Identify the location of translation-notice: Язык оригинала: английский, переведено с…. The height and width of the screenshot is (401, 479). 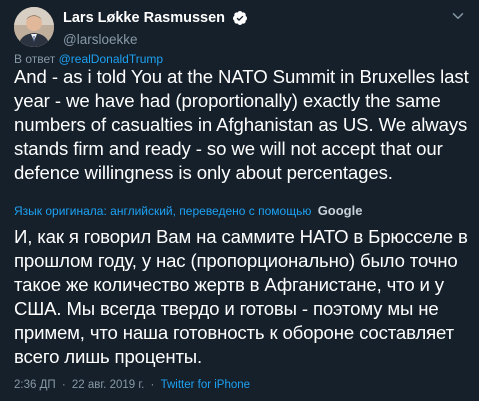
(188, 210).